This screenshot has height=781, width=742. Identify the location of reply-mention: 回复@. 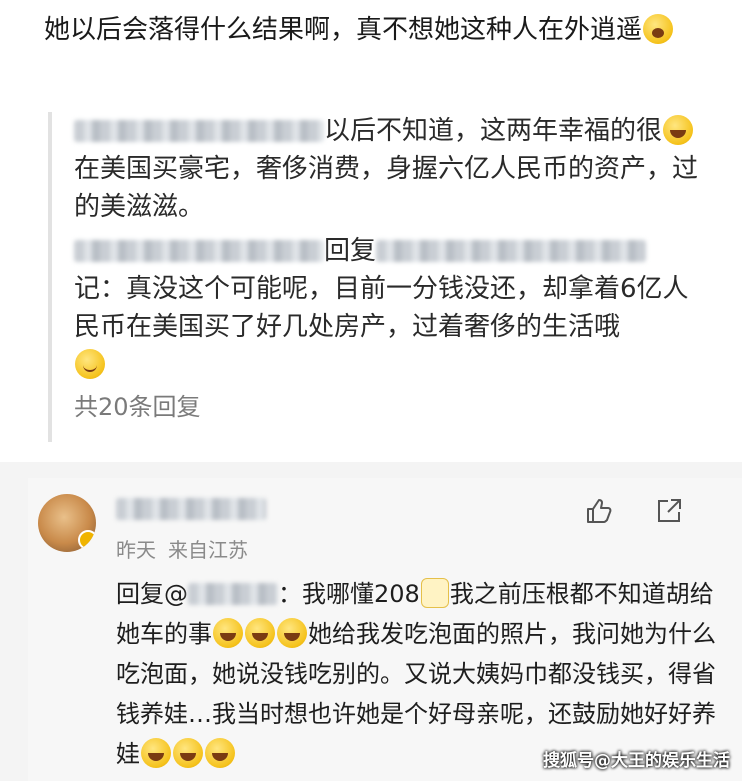
(152, 594).